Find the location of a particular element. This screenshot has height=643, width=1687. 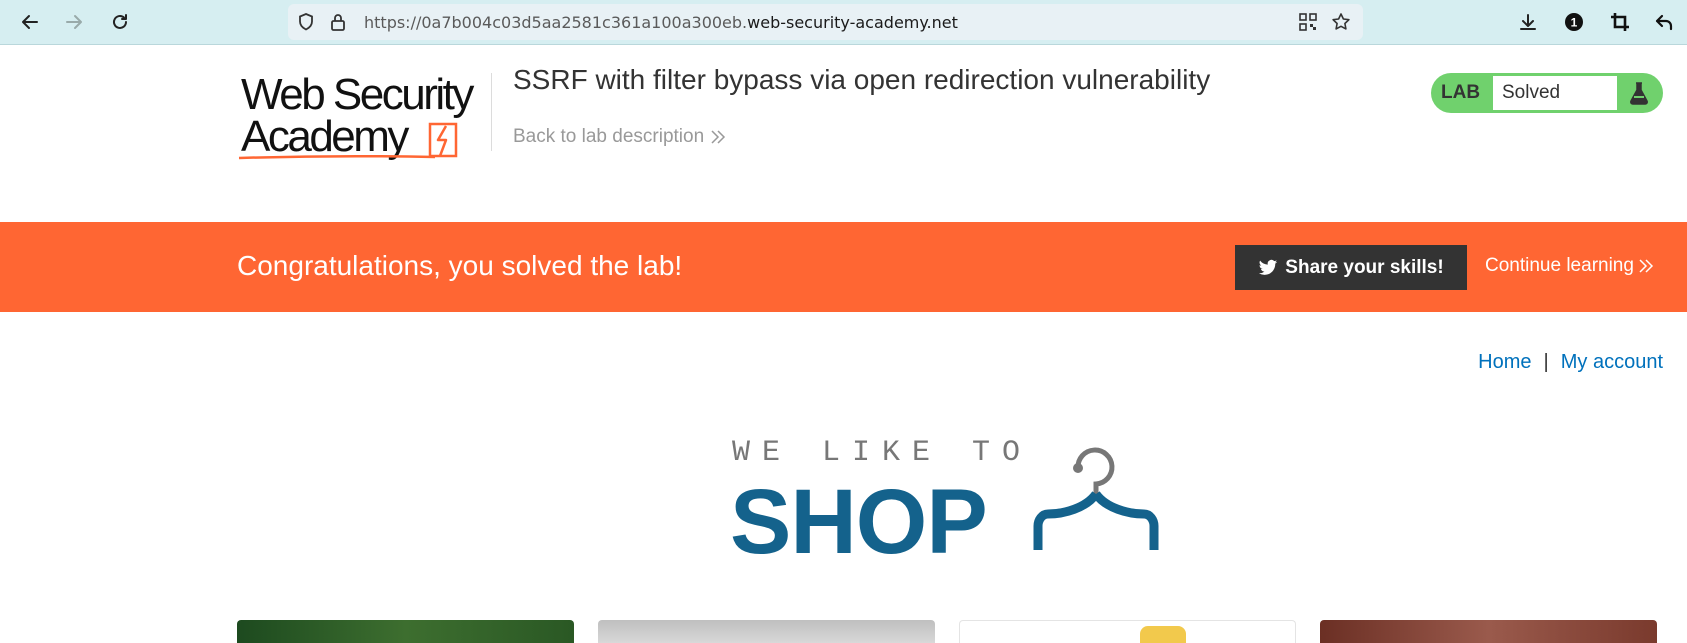

extension-badge-count: 1 is located at coordinates (1574, 23).